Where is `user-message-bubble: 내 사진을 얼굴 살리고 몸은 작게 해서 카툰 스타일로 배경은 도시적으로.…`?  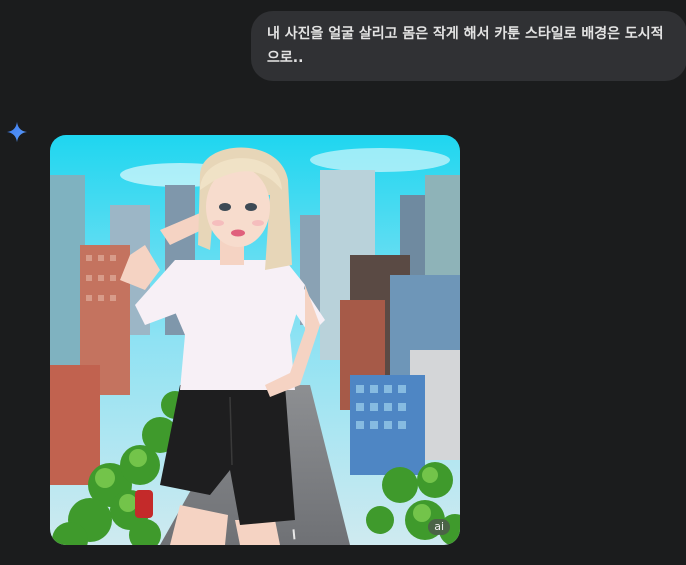
user-message-bubble: 내 사진을 얼굴 살리고 몸은 작게 해서 카툰 스타일로 배경은 도시적으로.… is located at coordinates (468, 46).